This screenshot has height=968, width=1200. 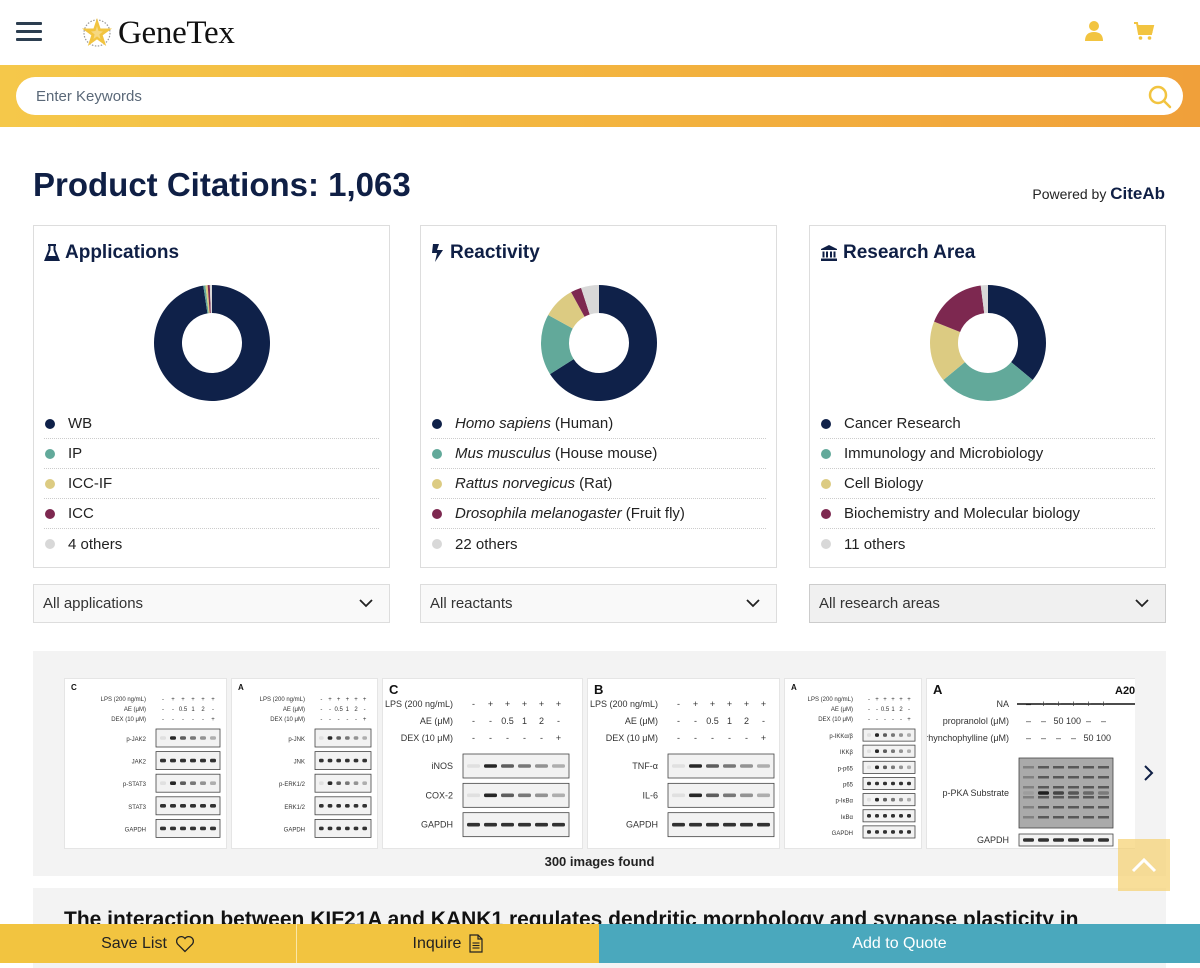 I want to click on lane-mark: 50, so click(x=1058, y=721).